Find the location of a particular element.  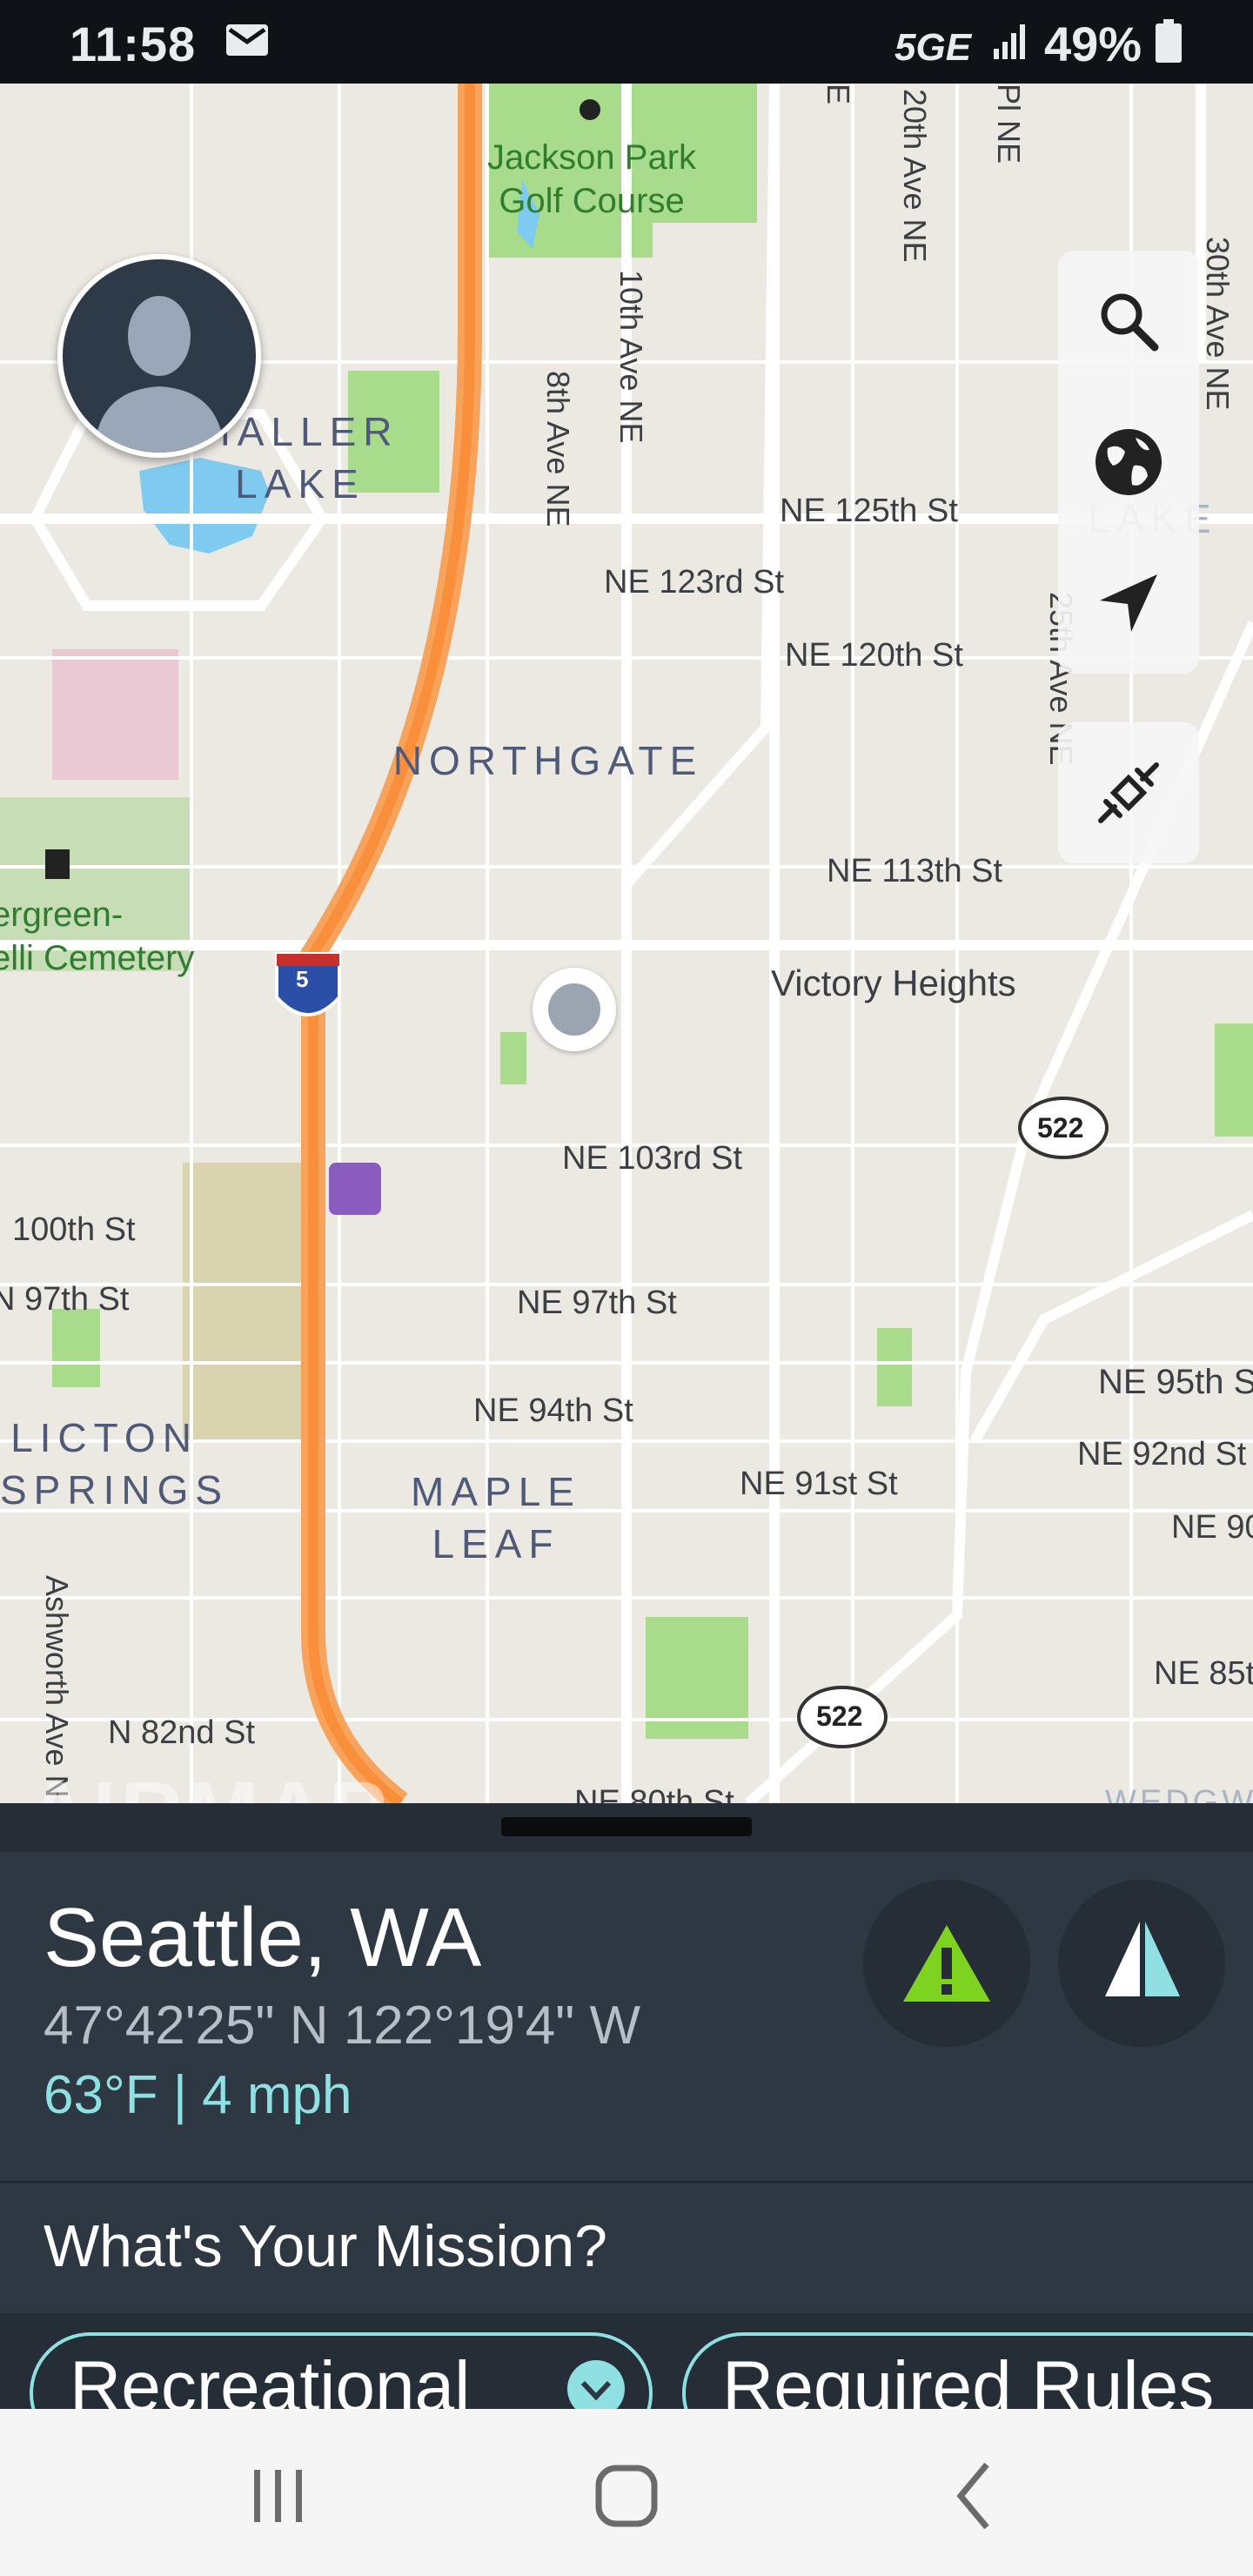

battery-icon is located at coordinates (1169, 41).